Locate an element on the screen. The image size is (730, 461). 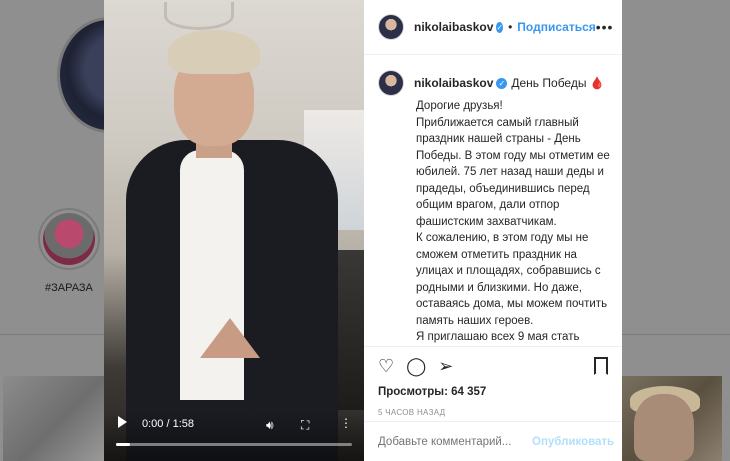
video-time: 0:00 / 1:58 is located at coordinates (168, 424).